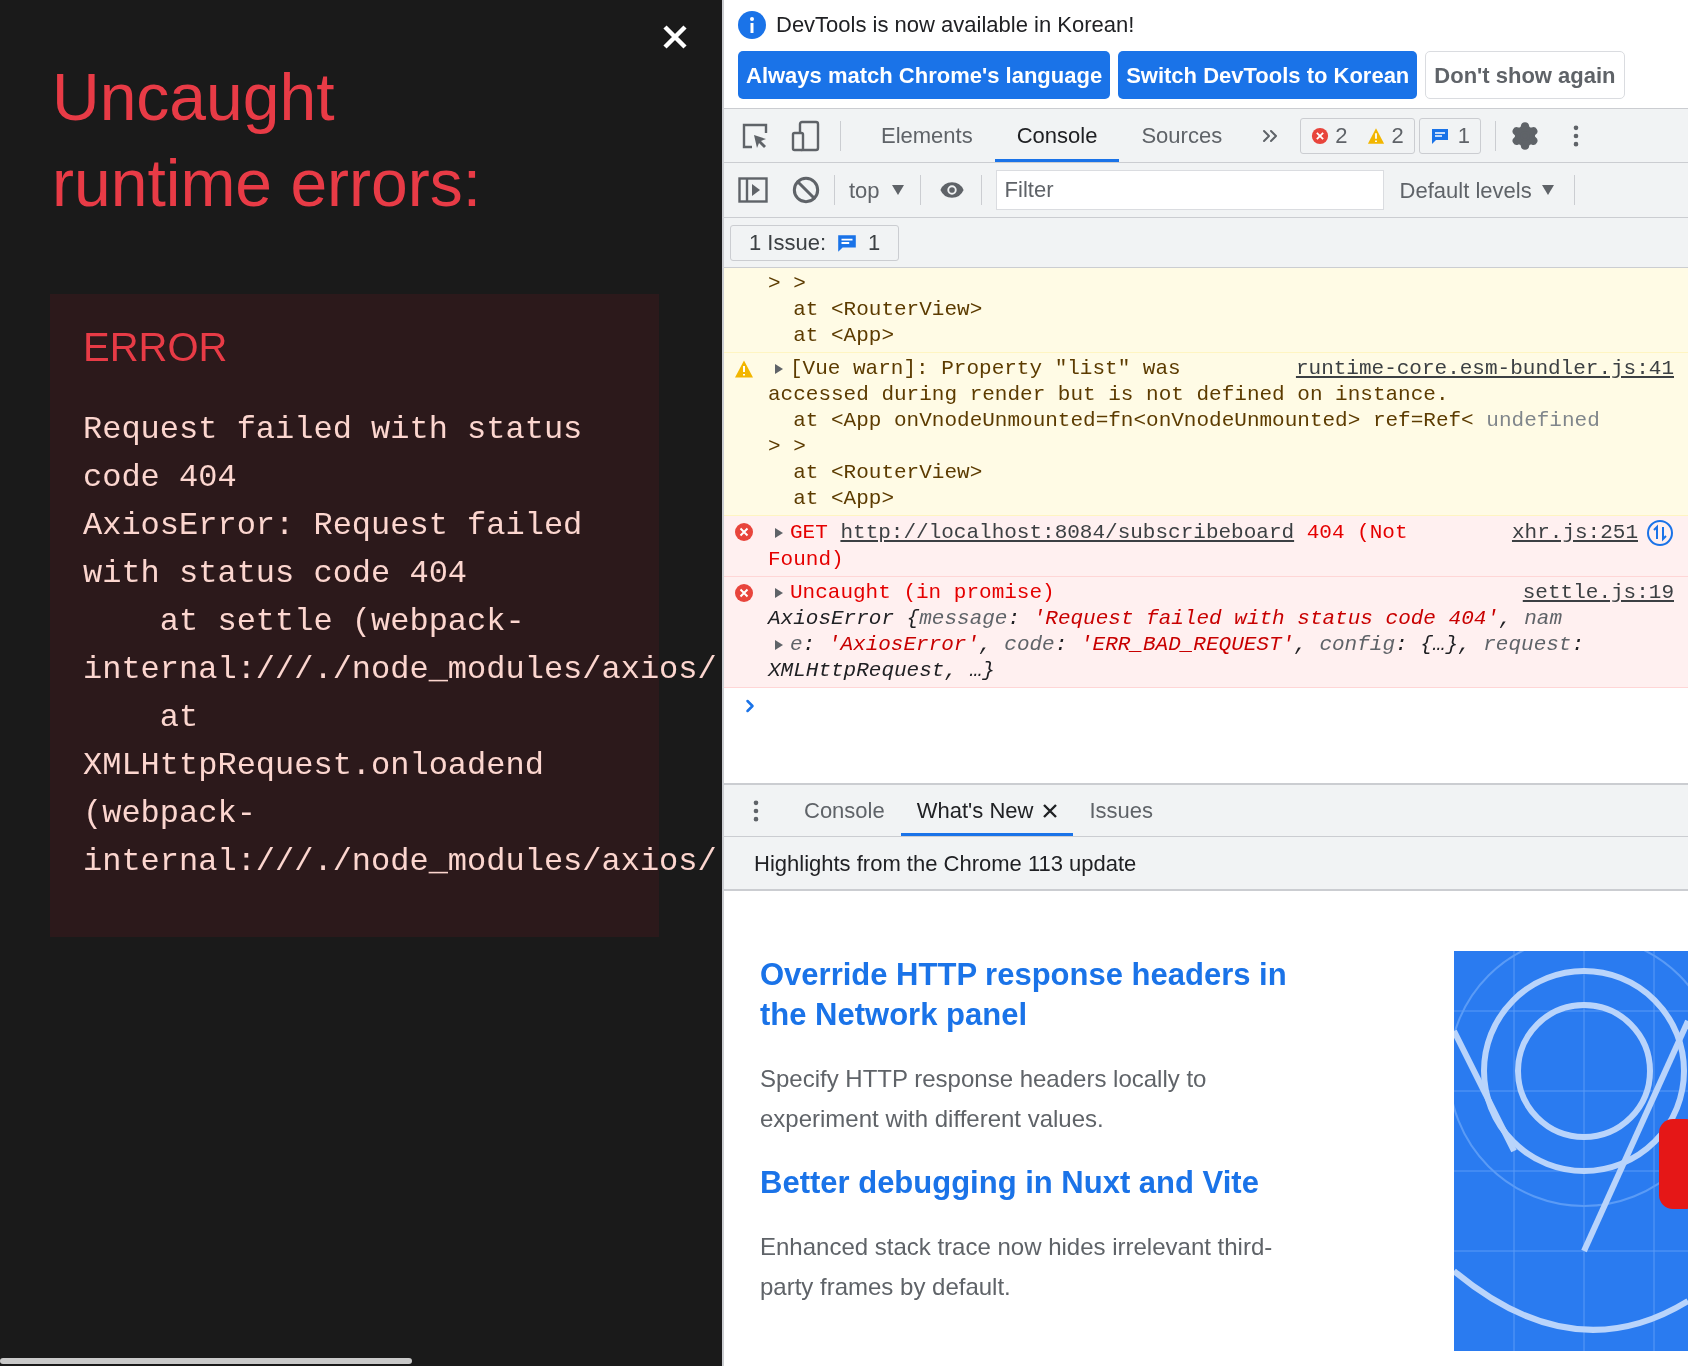 Image resolution: width=1688 pixels, height=1366 pixels. Describe the element at coordinates (945, 863) in the screenshot. I see `drawer-header: Highlights from the Chrome 113 update` at that location.